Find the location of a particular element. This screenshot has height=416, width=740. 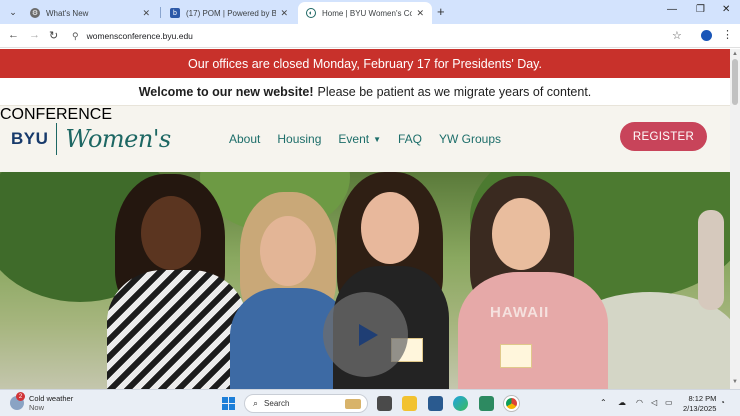

nav-item-housing: Housing is located at coordinates (299, 139).